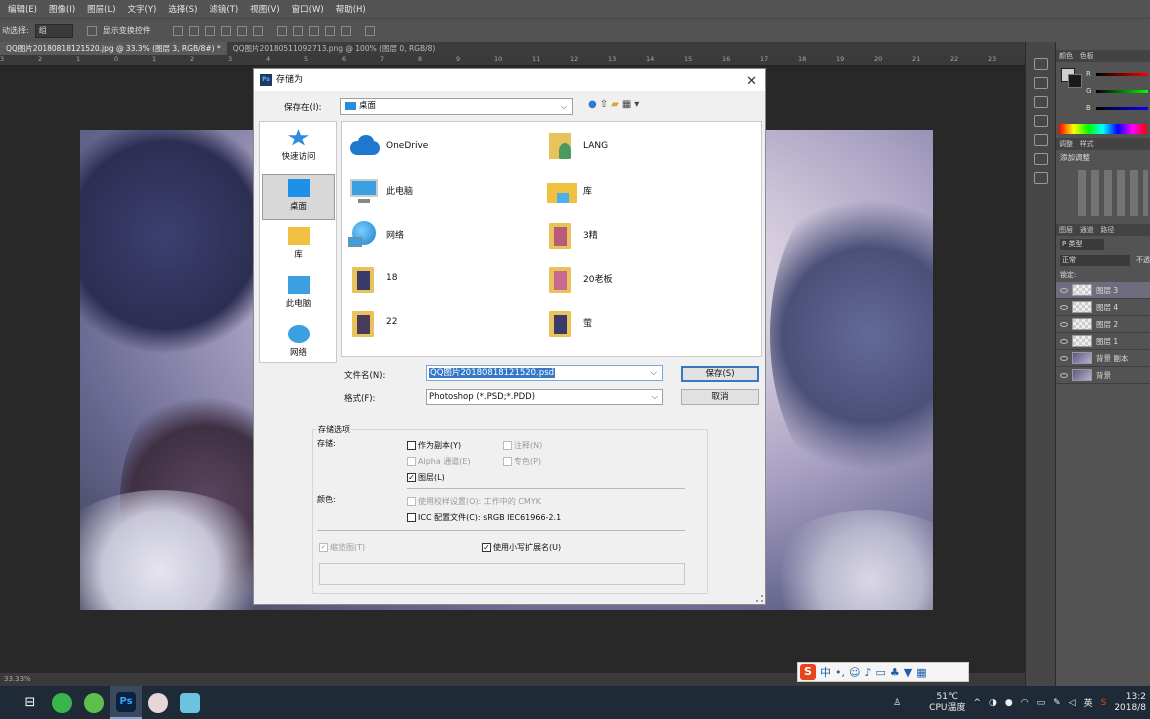 The height and width of the screenshot is (719, 1150). What do you see at coordinates (298, 246) in the screenshot?
I see `place-library: 库` at bounding box center [298, 246].